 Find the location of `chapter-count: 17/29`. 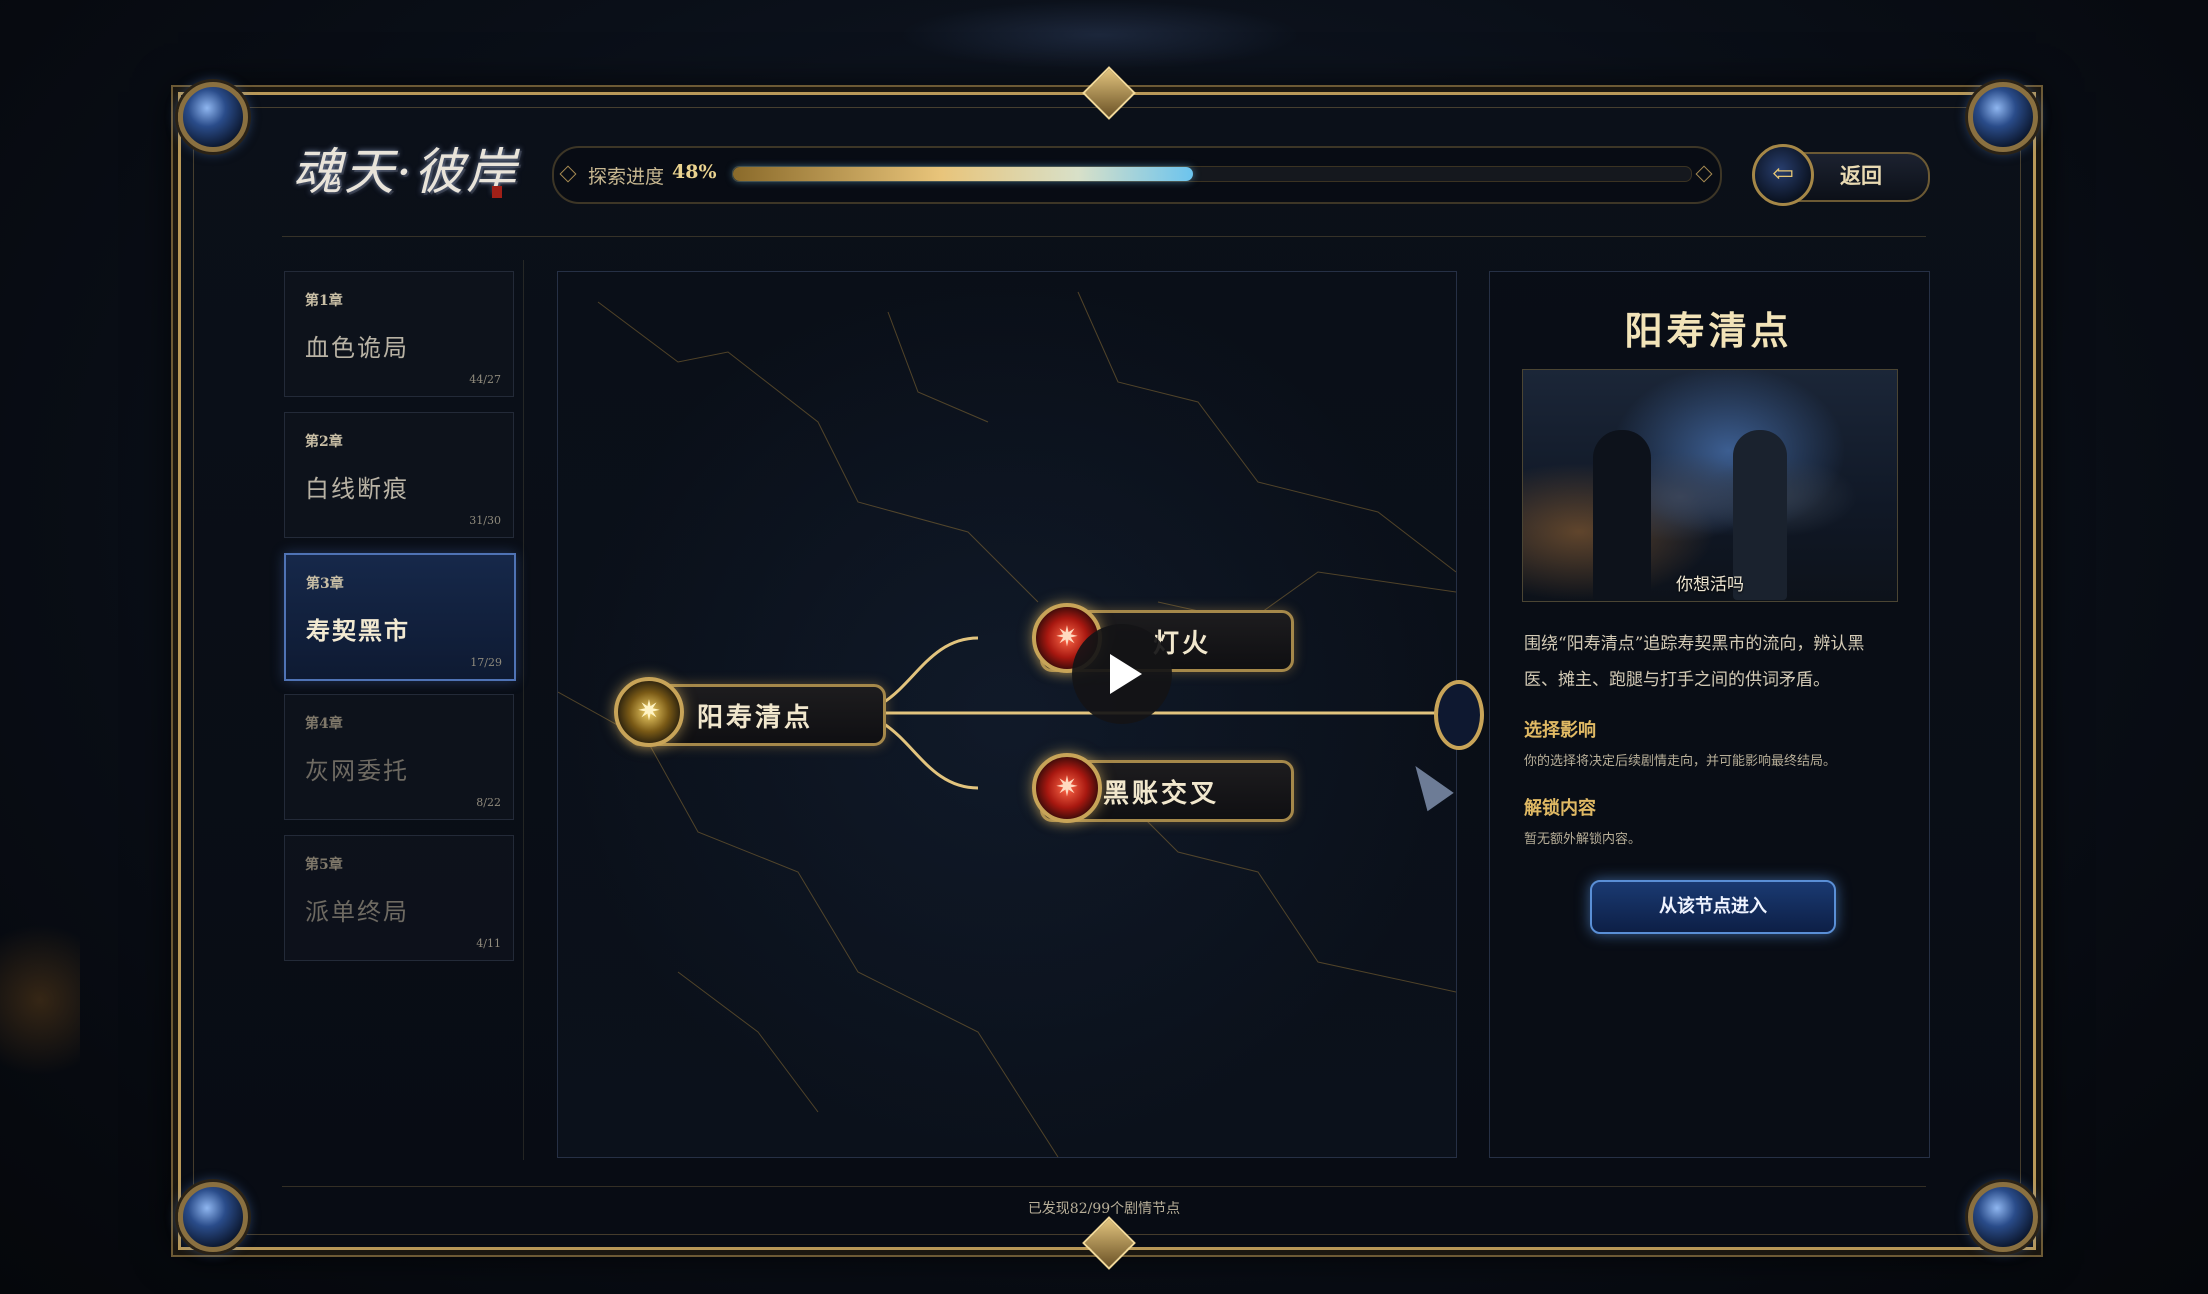

chapter-count: 17/29 is located at coordinates (486, 662).